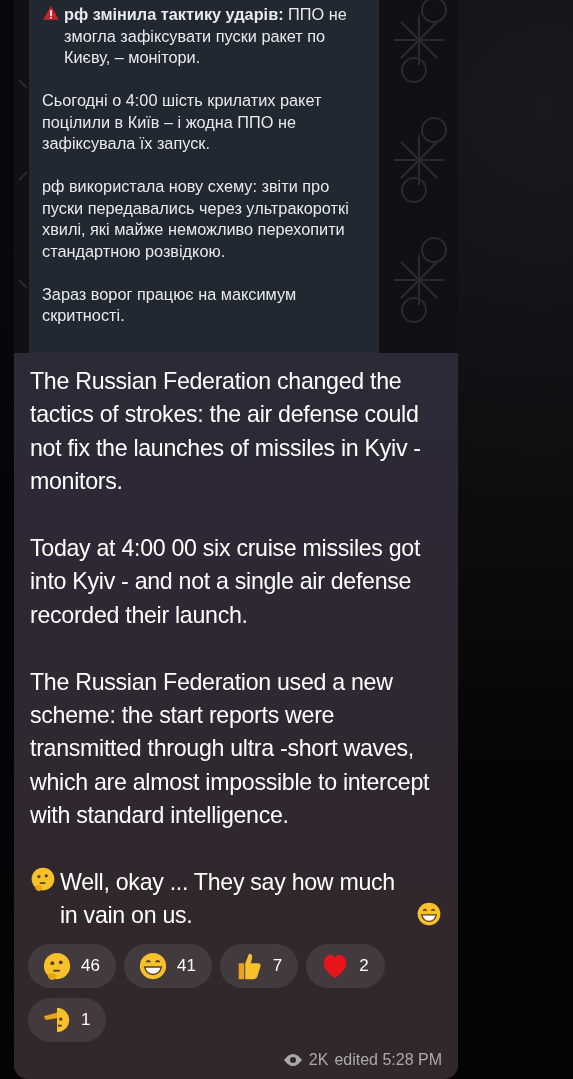  What do you see at coordinates (195, 218) in the screenshot?
I see `message-text: рф використала нову схему: звіти про пуски передавались через ультракороткі хвилі, які майже неможливо перехопити стандартною розвідкою.` at bounding box center [195, 218].